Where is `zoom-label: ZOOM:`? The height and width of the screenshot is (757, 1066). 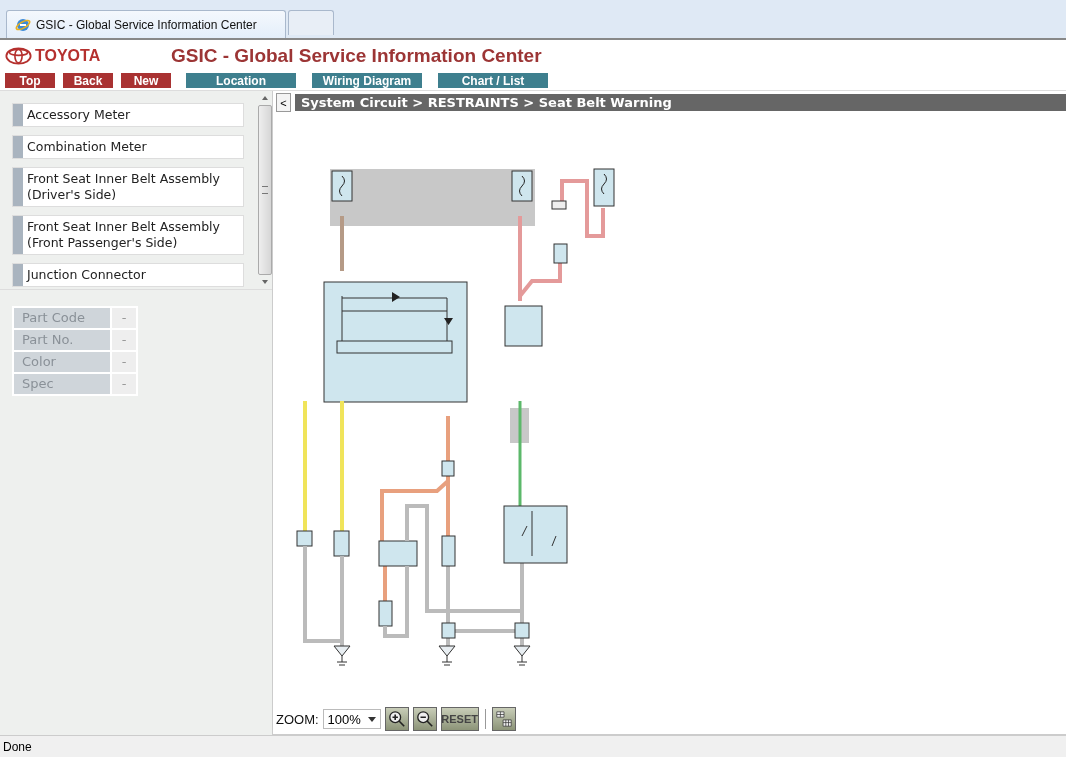
zoom-label: ZOOM: is located at coordinates (297, 719).